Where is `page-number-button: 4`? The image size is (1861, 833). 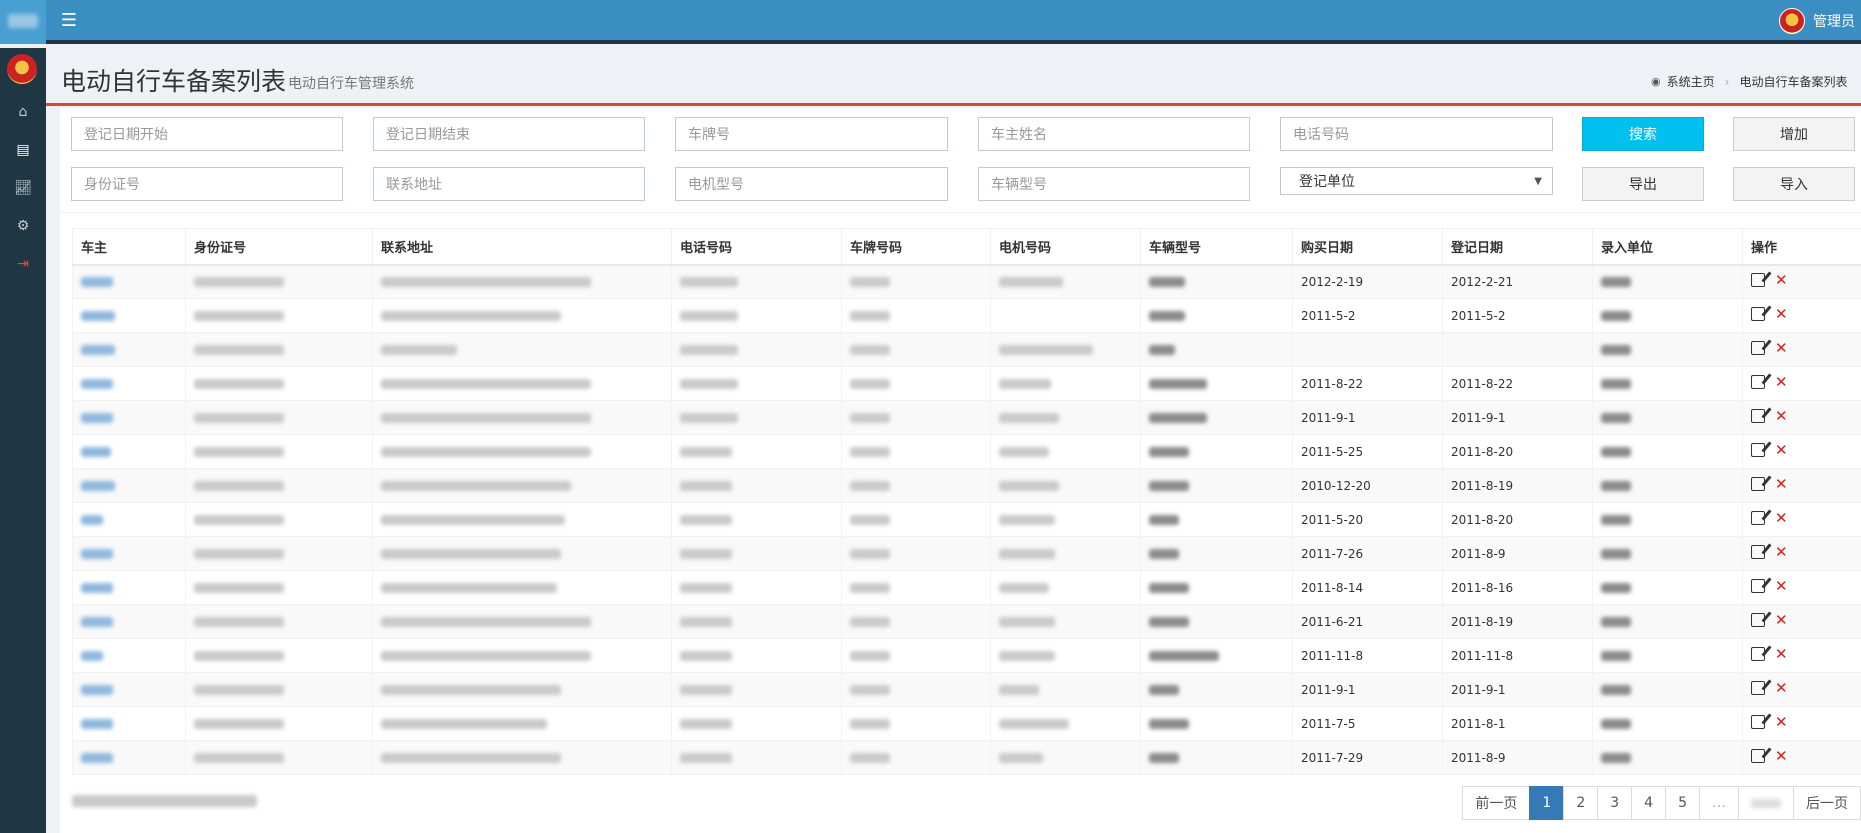 page-number-button: 4 is located at coordinates (1649, 803).